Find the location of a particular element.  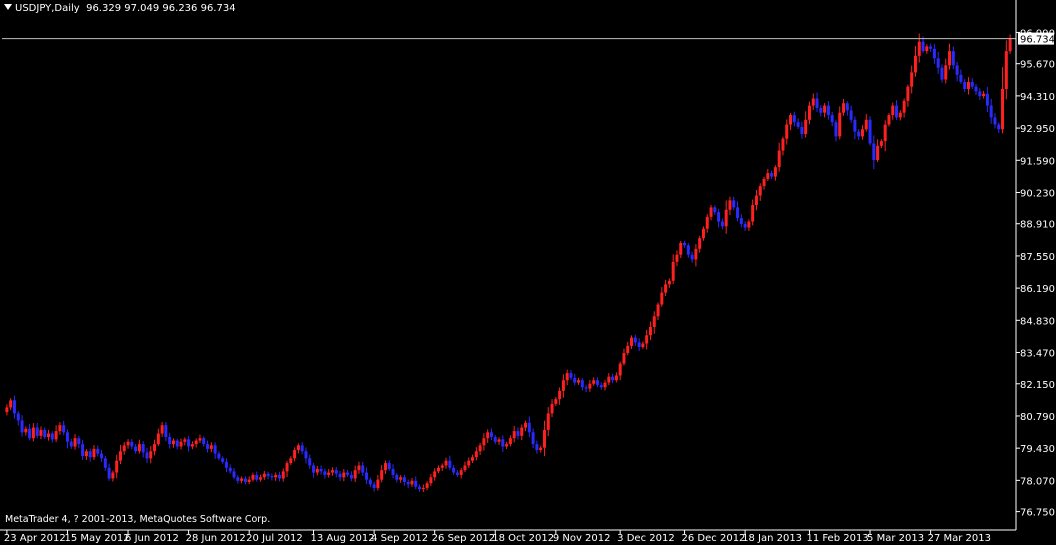

y-tick-label: 86.190 is located at coordinates (1037, 289).